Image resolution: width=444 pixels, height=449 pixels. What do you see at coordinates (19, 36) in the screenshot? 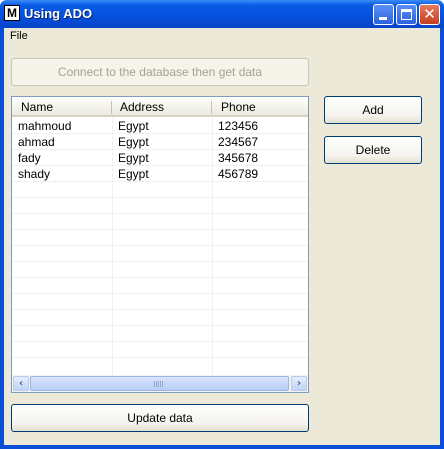
I see `menu-file: File` at bounding box center [19, 36].